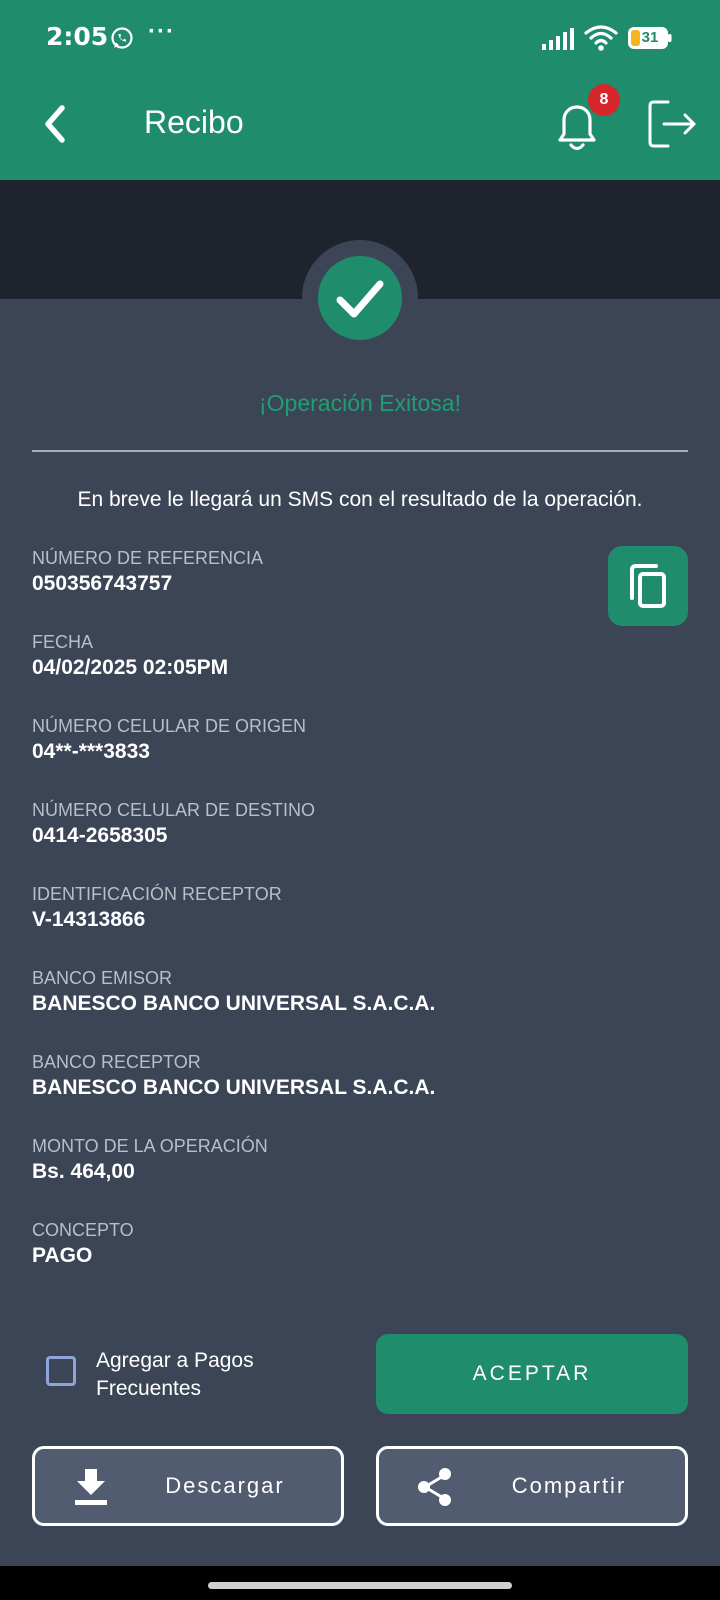 The height and width of the screenshot is (1600, 720). I want to click on field-label: NÚMERO DE REFERENCIA, so click(148, 558).